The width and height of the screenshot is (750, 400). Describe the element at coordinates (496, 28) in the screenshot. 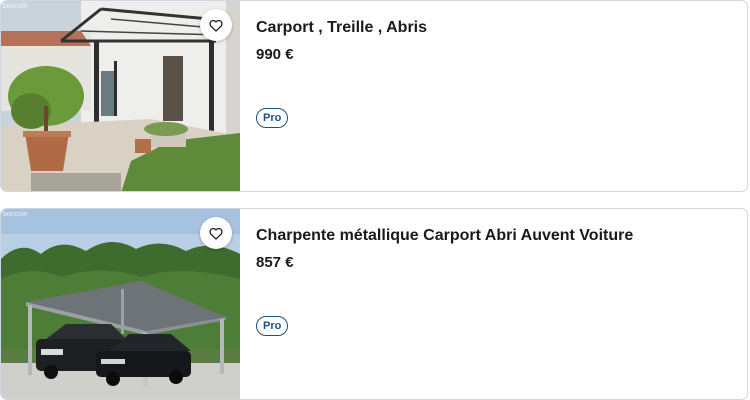

I see `listing-title: Carport , Treille , Abris` at that location.